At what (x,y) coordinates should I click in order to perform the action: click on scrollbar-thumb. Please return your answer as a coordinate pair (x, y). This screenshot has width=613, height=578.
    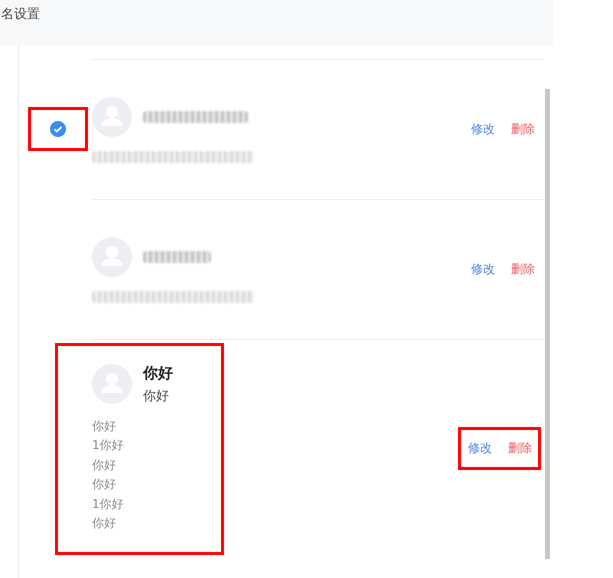
    Looking at the image, I should click on (547, 324).